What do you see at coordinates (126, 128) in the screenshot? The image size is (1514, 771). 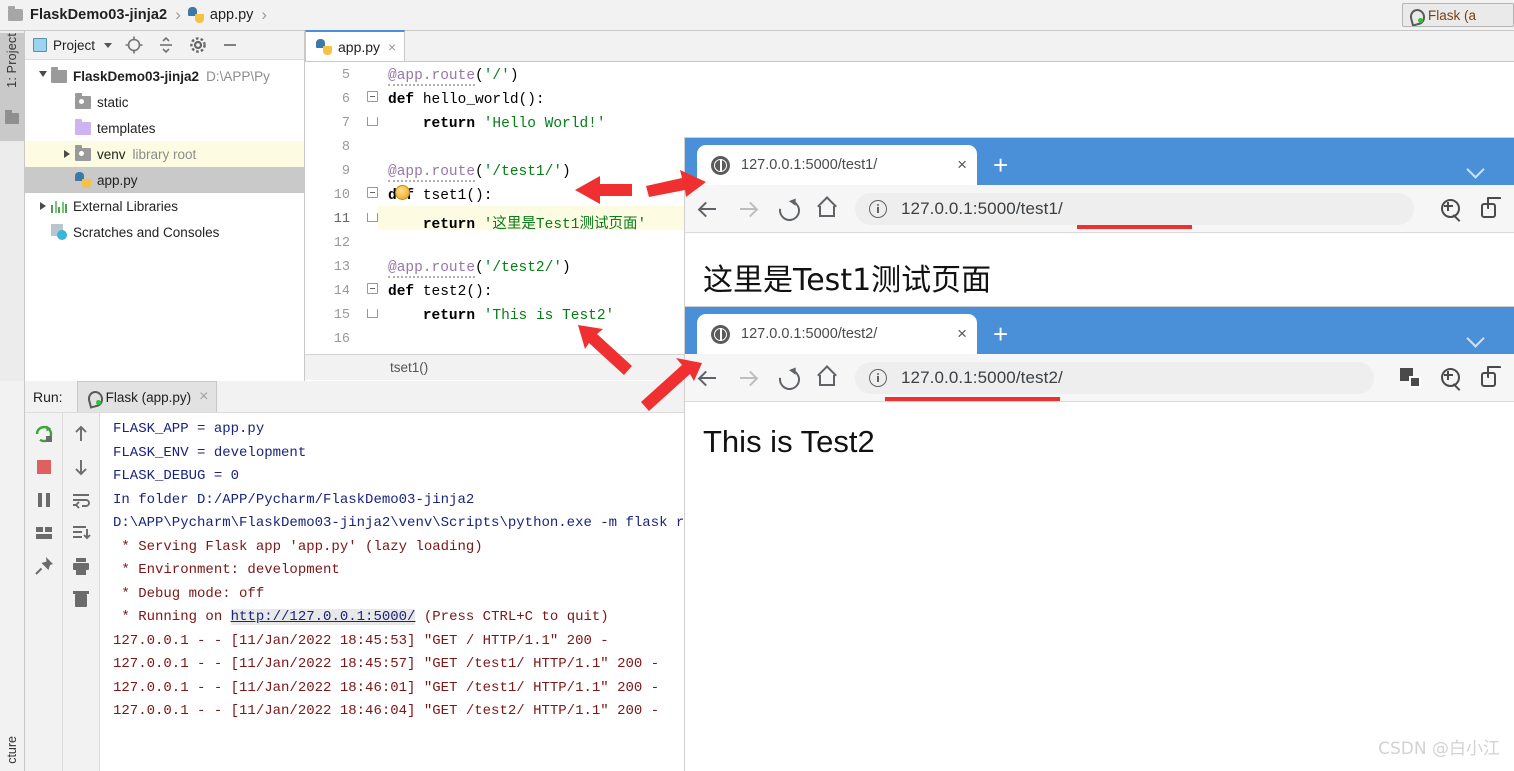 I see `tree-item-label: templates` at bounding box center [126, 128].